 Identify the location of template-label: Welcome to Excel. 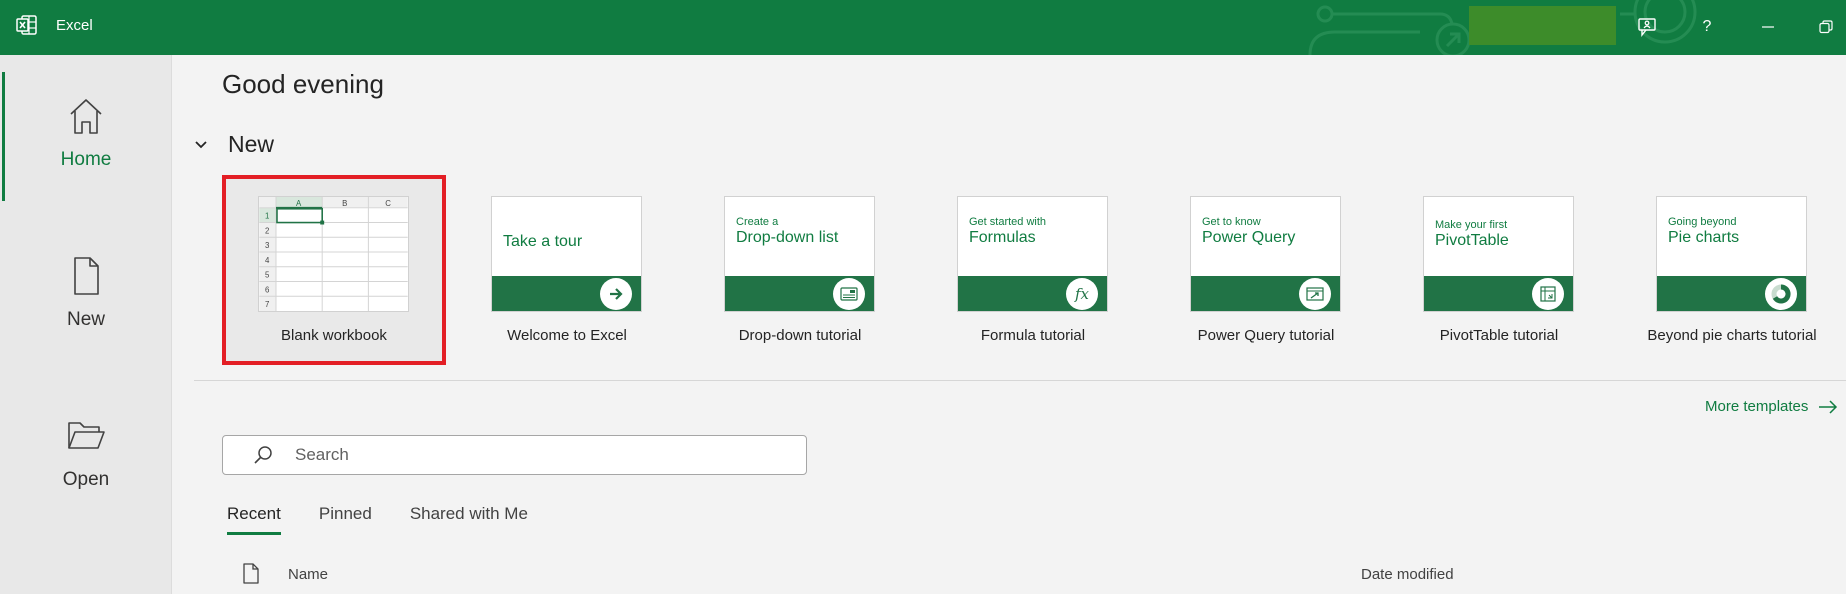
(567, 335).